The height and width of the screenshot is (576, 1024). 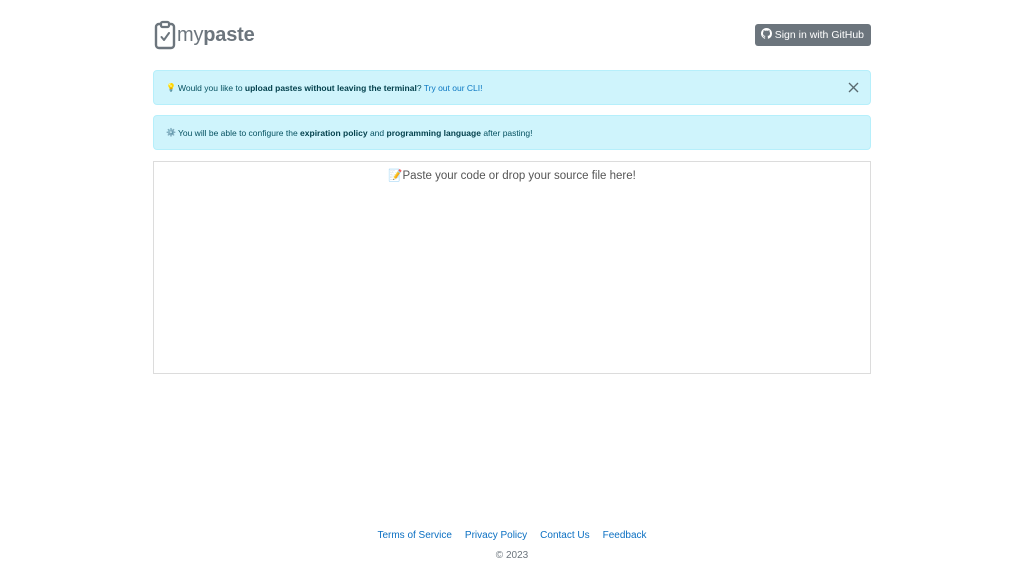 What do you see at coordinates (625, 535) in the screenshot?
I see `feedback-link: Feedback` at bounding box center [625, 535].